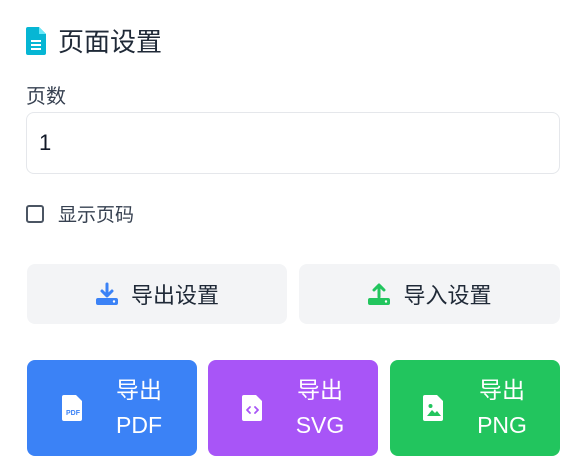  Describe the element at coordinates (433, 408) in the screenshot. I see `file-image-icon` at that location.